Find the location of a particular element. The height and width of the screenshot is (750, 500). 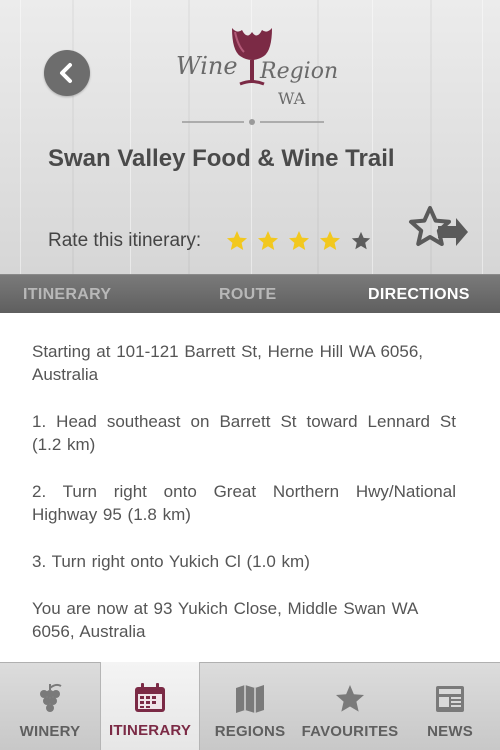

star-arrow-icon is located at coordinates (438, 226).